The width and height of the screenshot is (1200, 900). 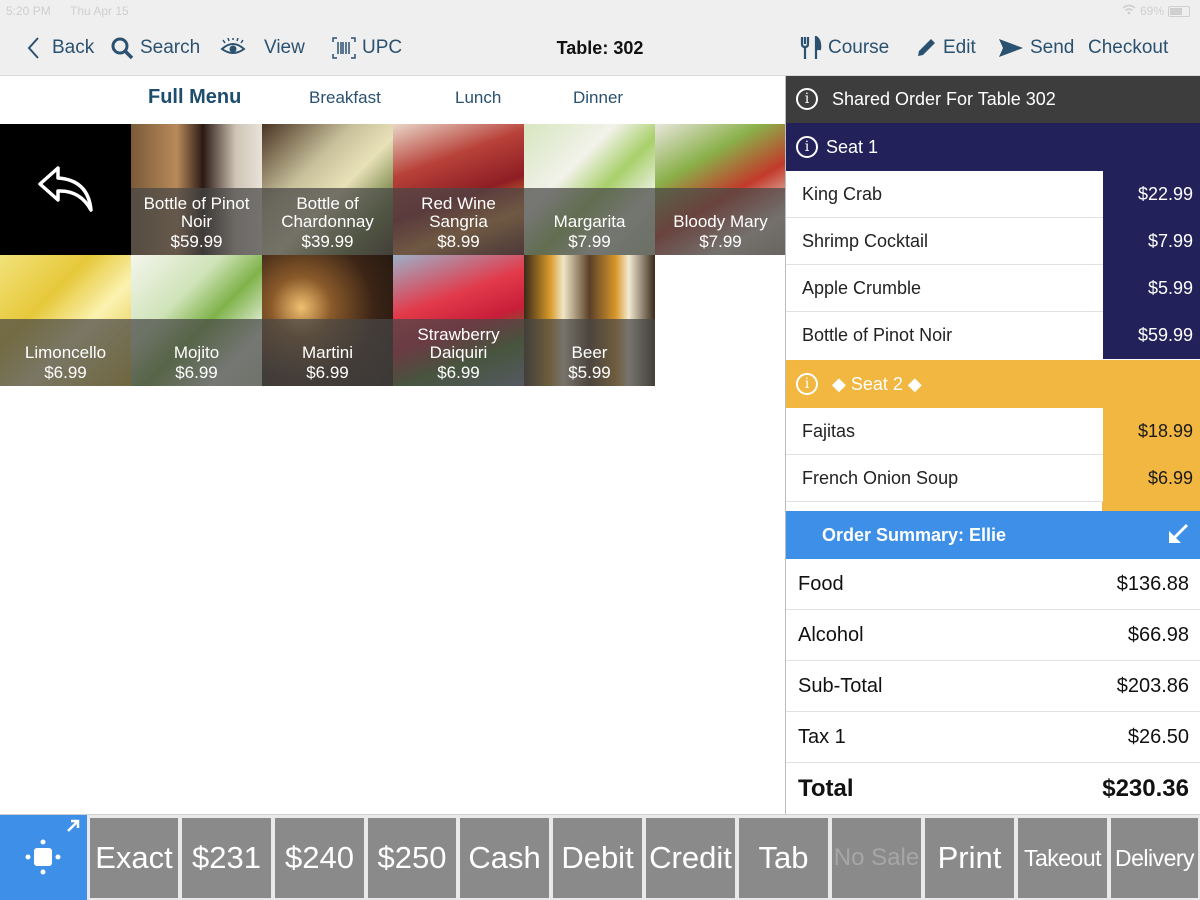 What do you see at coordinates (876, 858) in the screenshot?
I see `no-sale-button: No Sale` at bounding box center [876, 858].